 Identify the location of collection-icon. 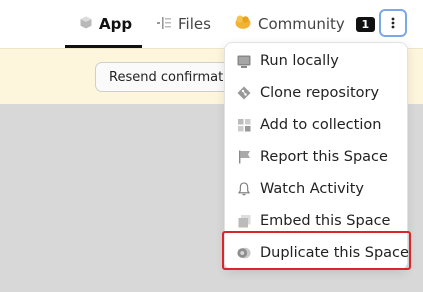
(244, 125).